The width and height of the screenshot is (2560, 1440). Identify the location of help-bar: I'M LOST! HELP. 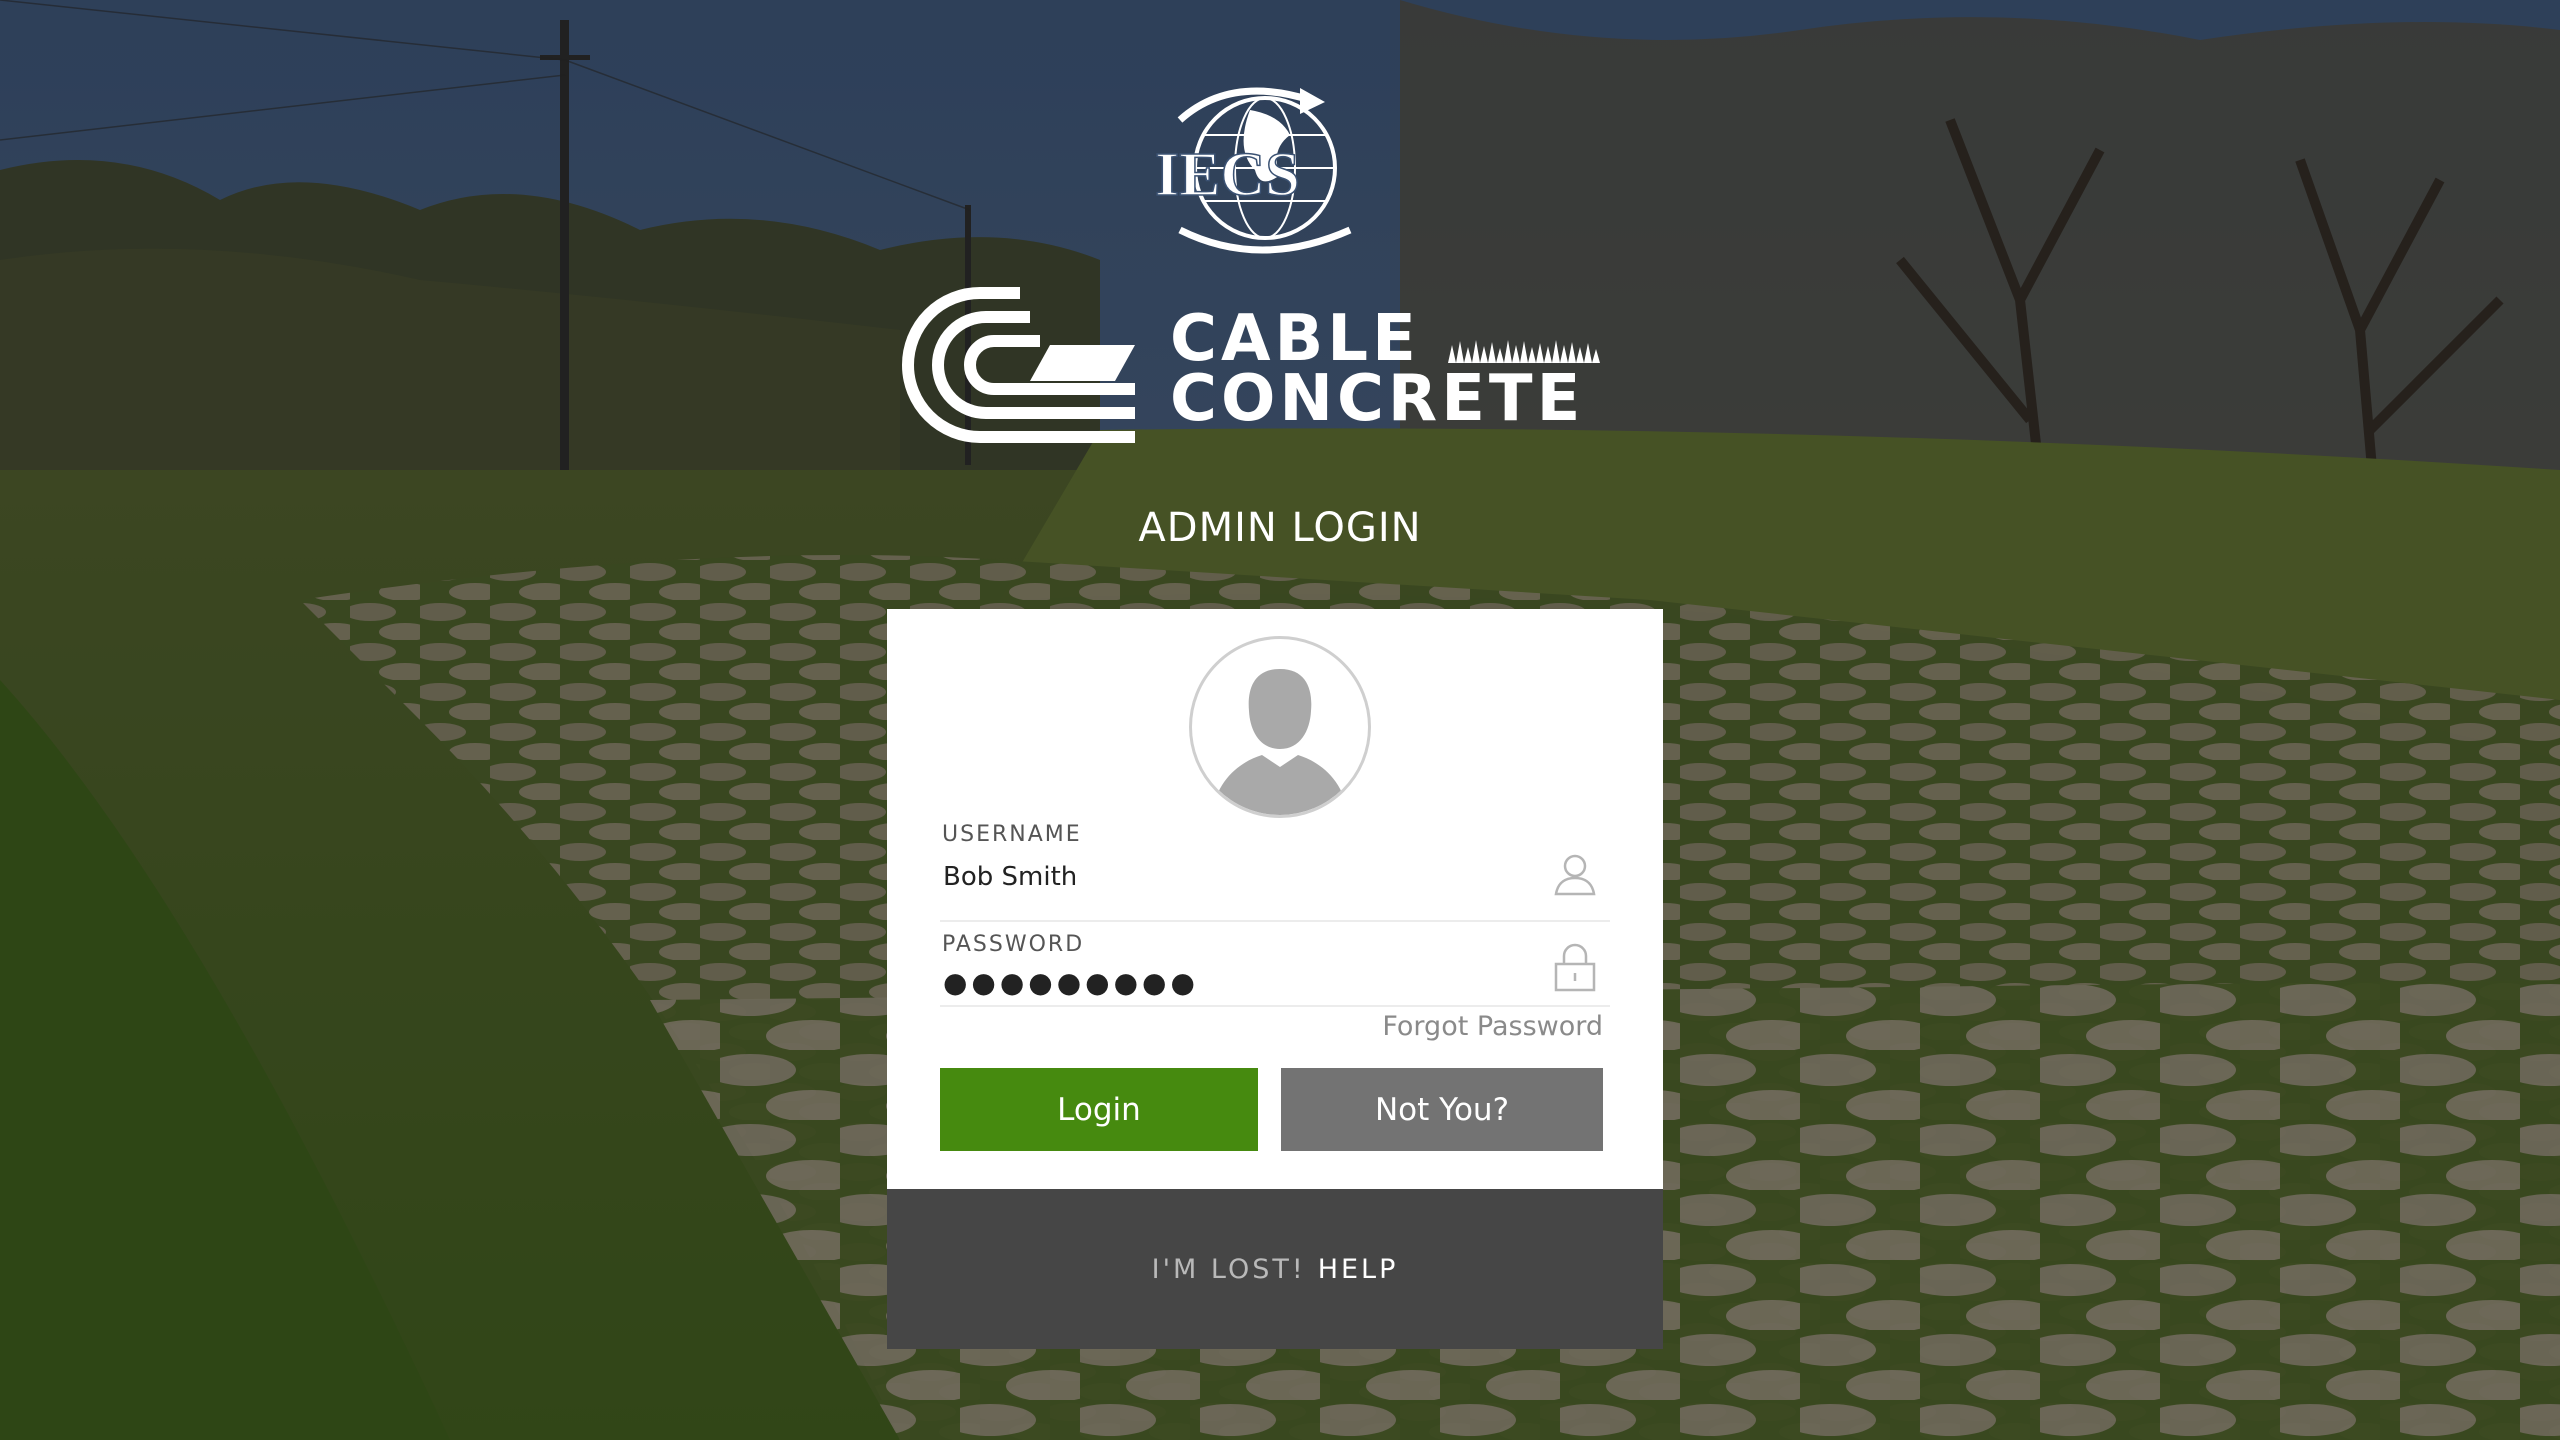
(1275, 1269).